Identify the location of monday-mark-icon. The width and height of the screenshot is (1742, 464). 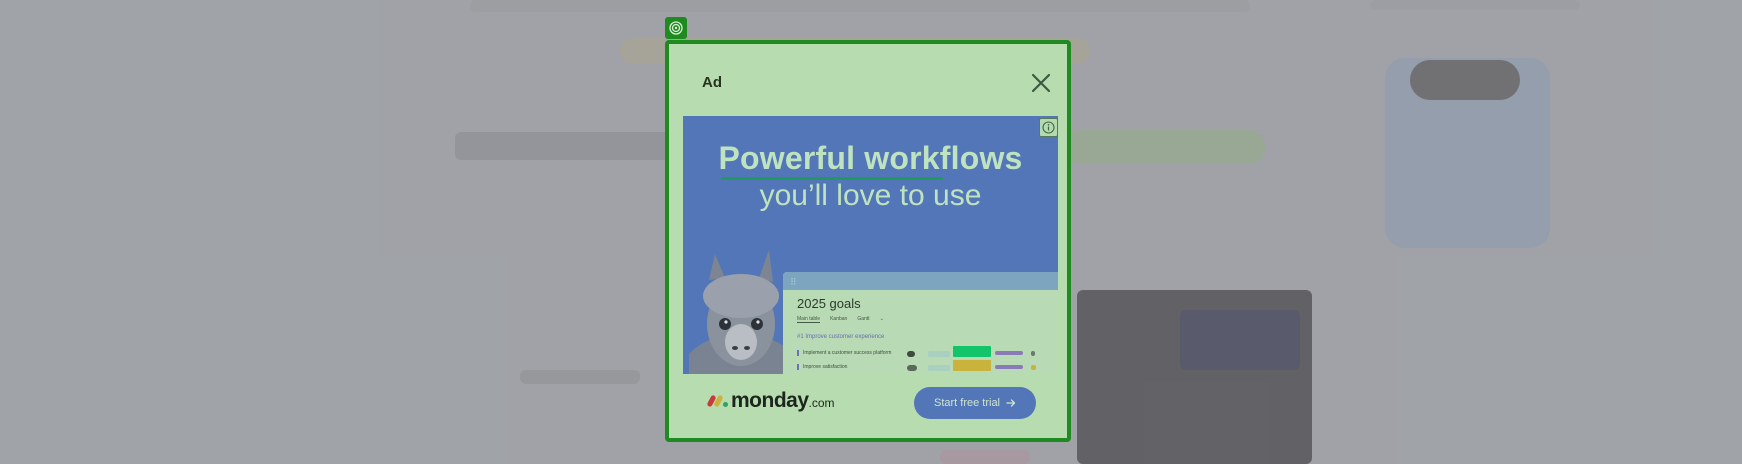
(717, 400).